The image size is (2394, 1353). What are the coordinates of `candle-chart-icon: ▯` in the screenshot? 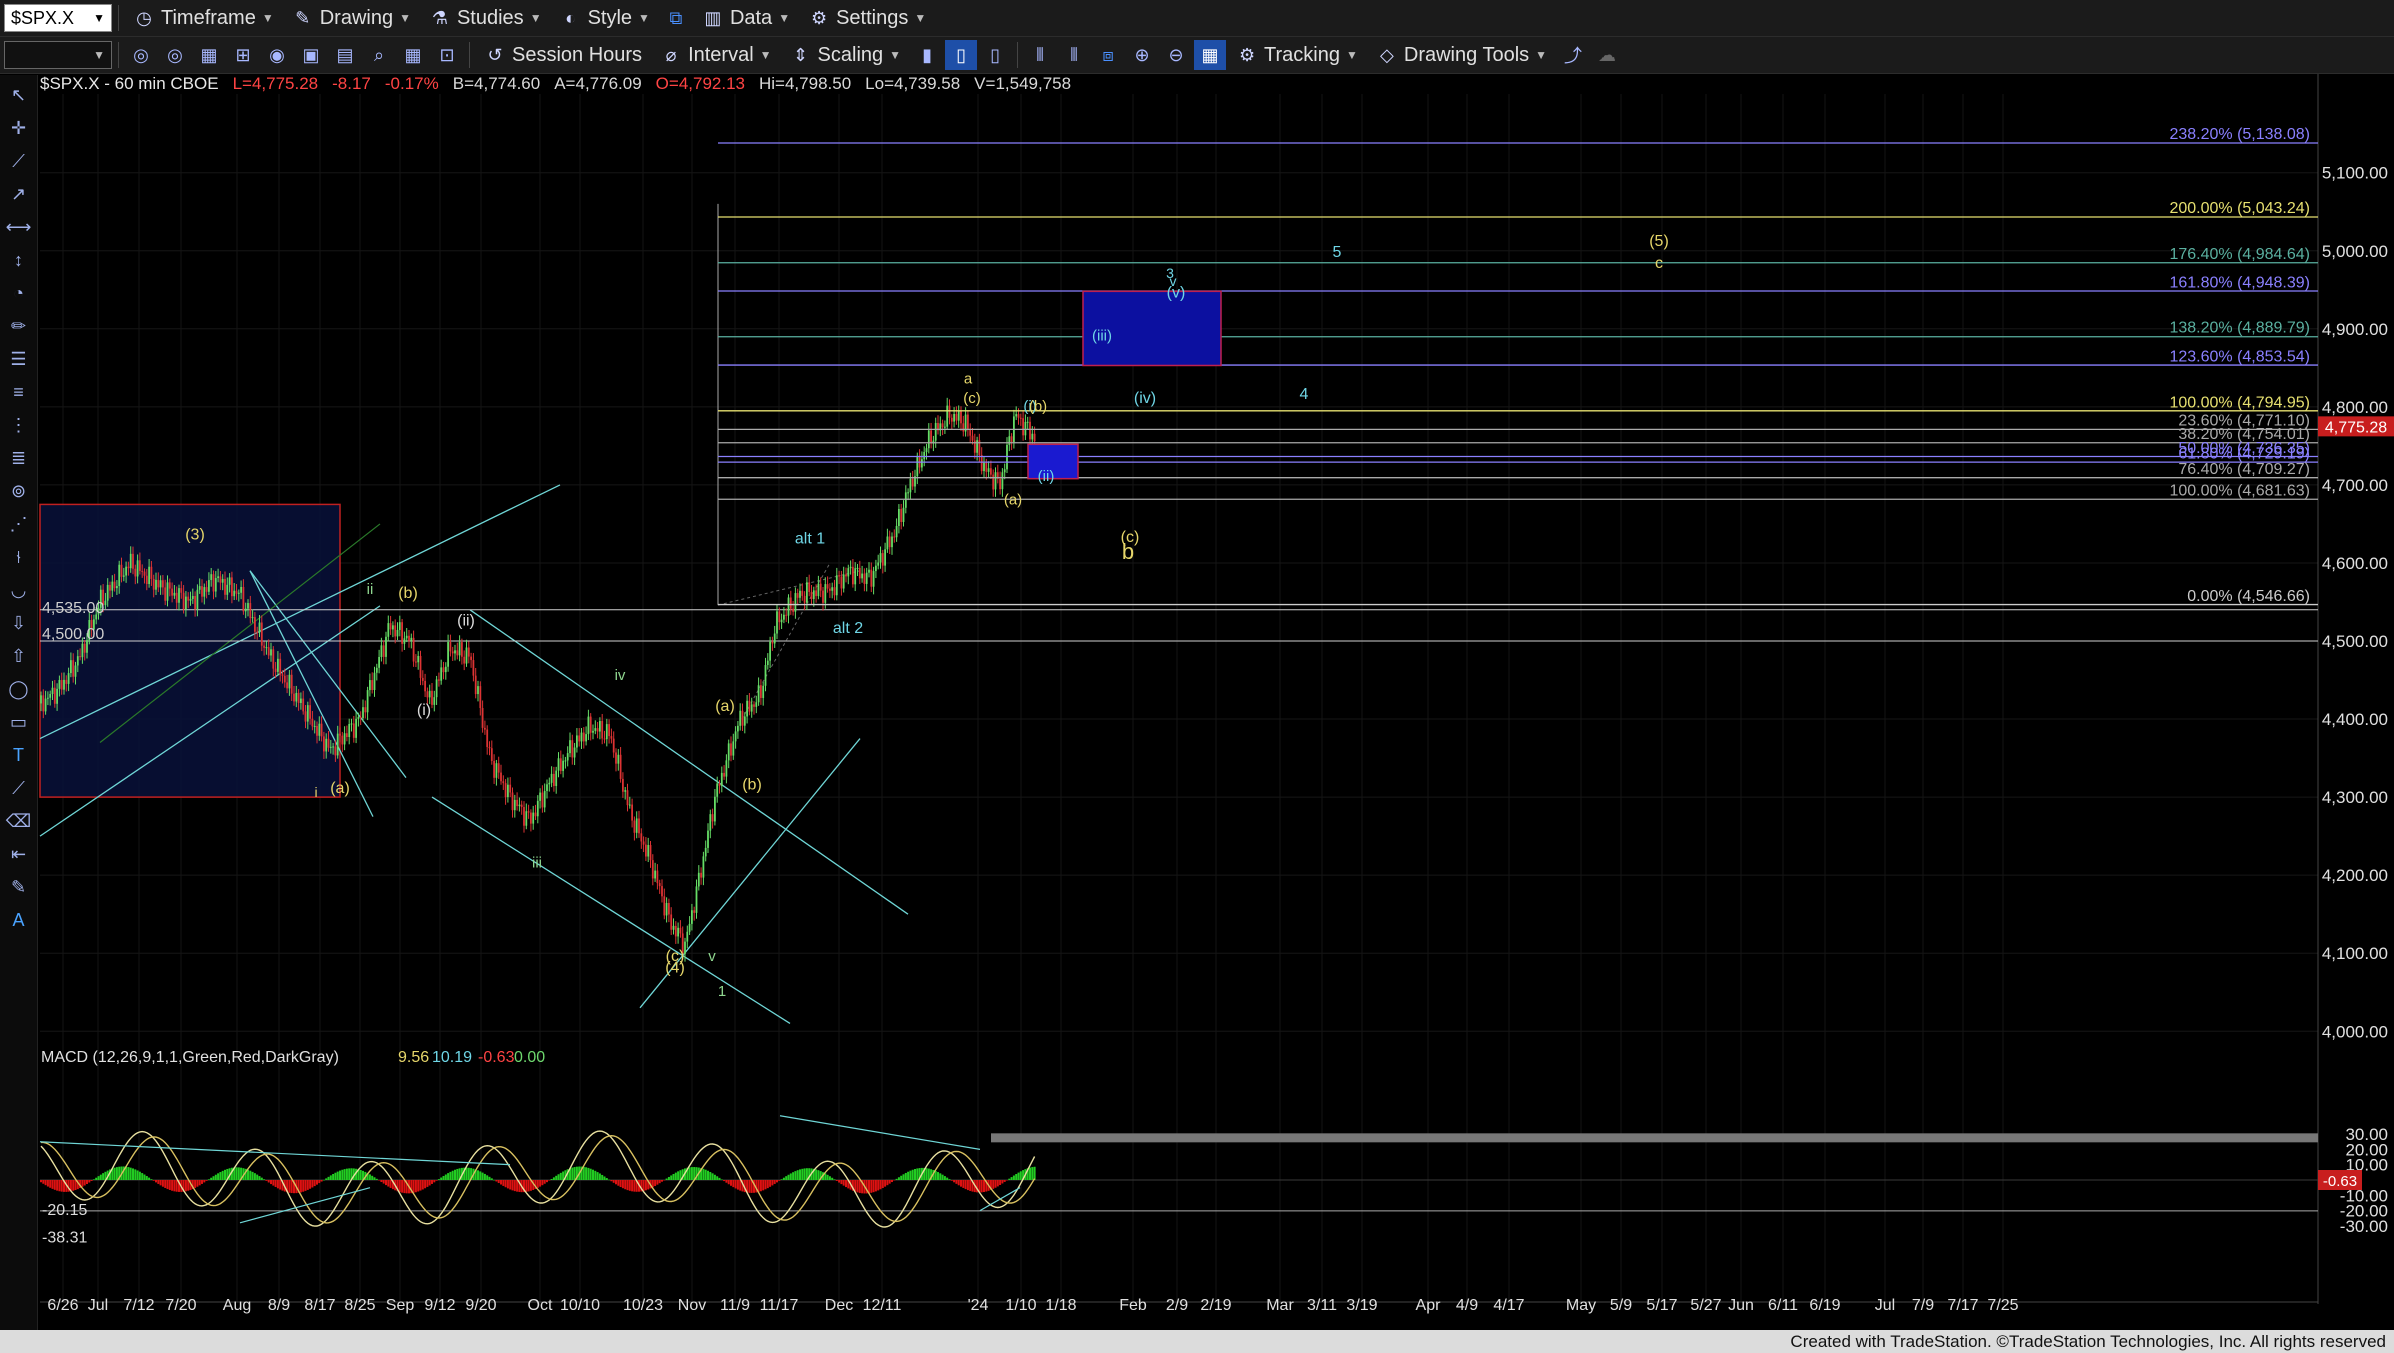 It's located at (961, 55).